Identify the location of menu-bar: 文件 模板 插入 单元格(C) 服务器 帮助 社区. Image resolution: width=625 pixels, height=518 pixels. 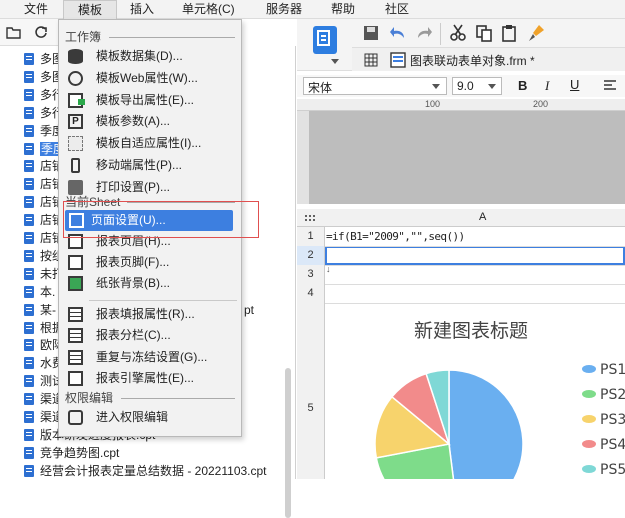
(312, 9).